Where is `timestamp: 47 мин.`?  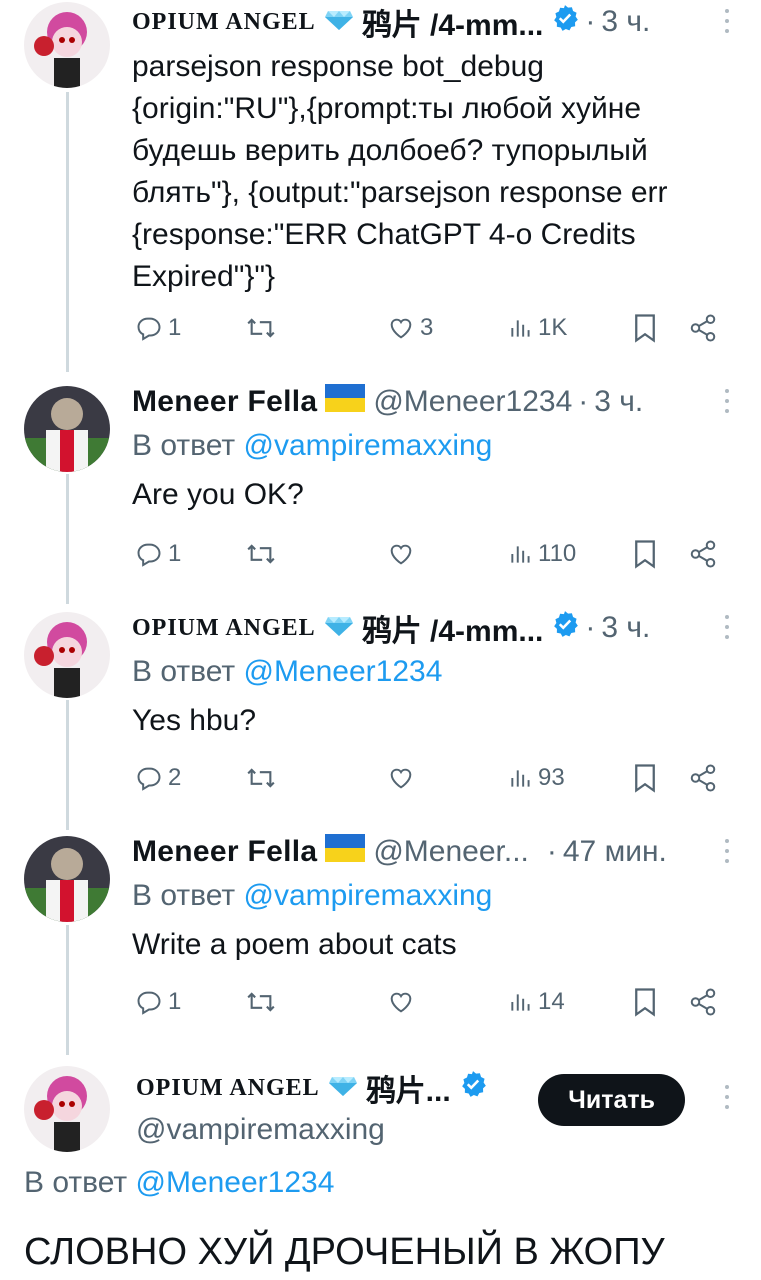
timestamp: 47 мин. is located at coordinates (615, 852).